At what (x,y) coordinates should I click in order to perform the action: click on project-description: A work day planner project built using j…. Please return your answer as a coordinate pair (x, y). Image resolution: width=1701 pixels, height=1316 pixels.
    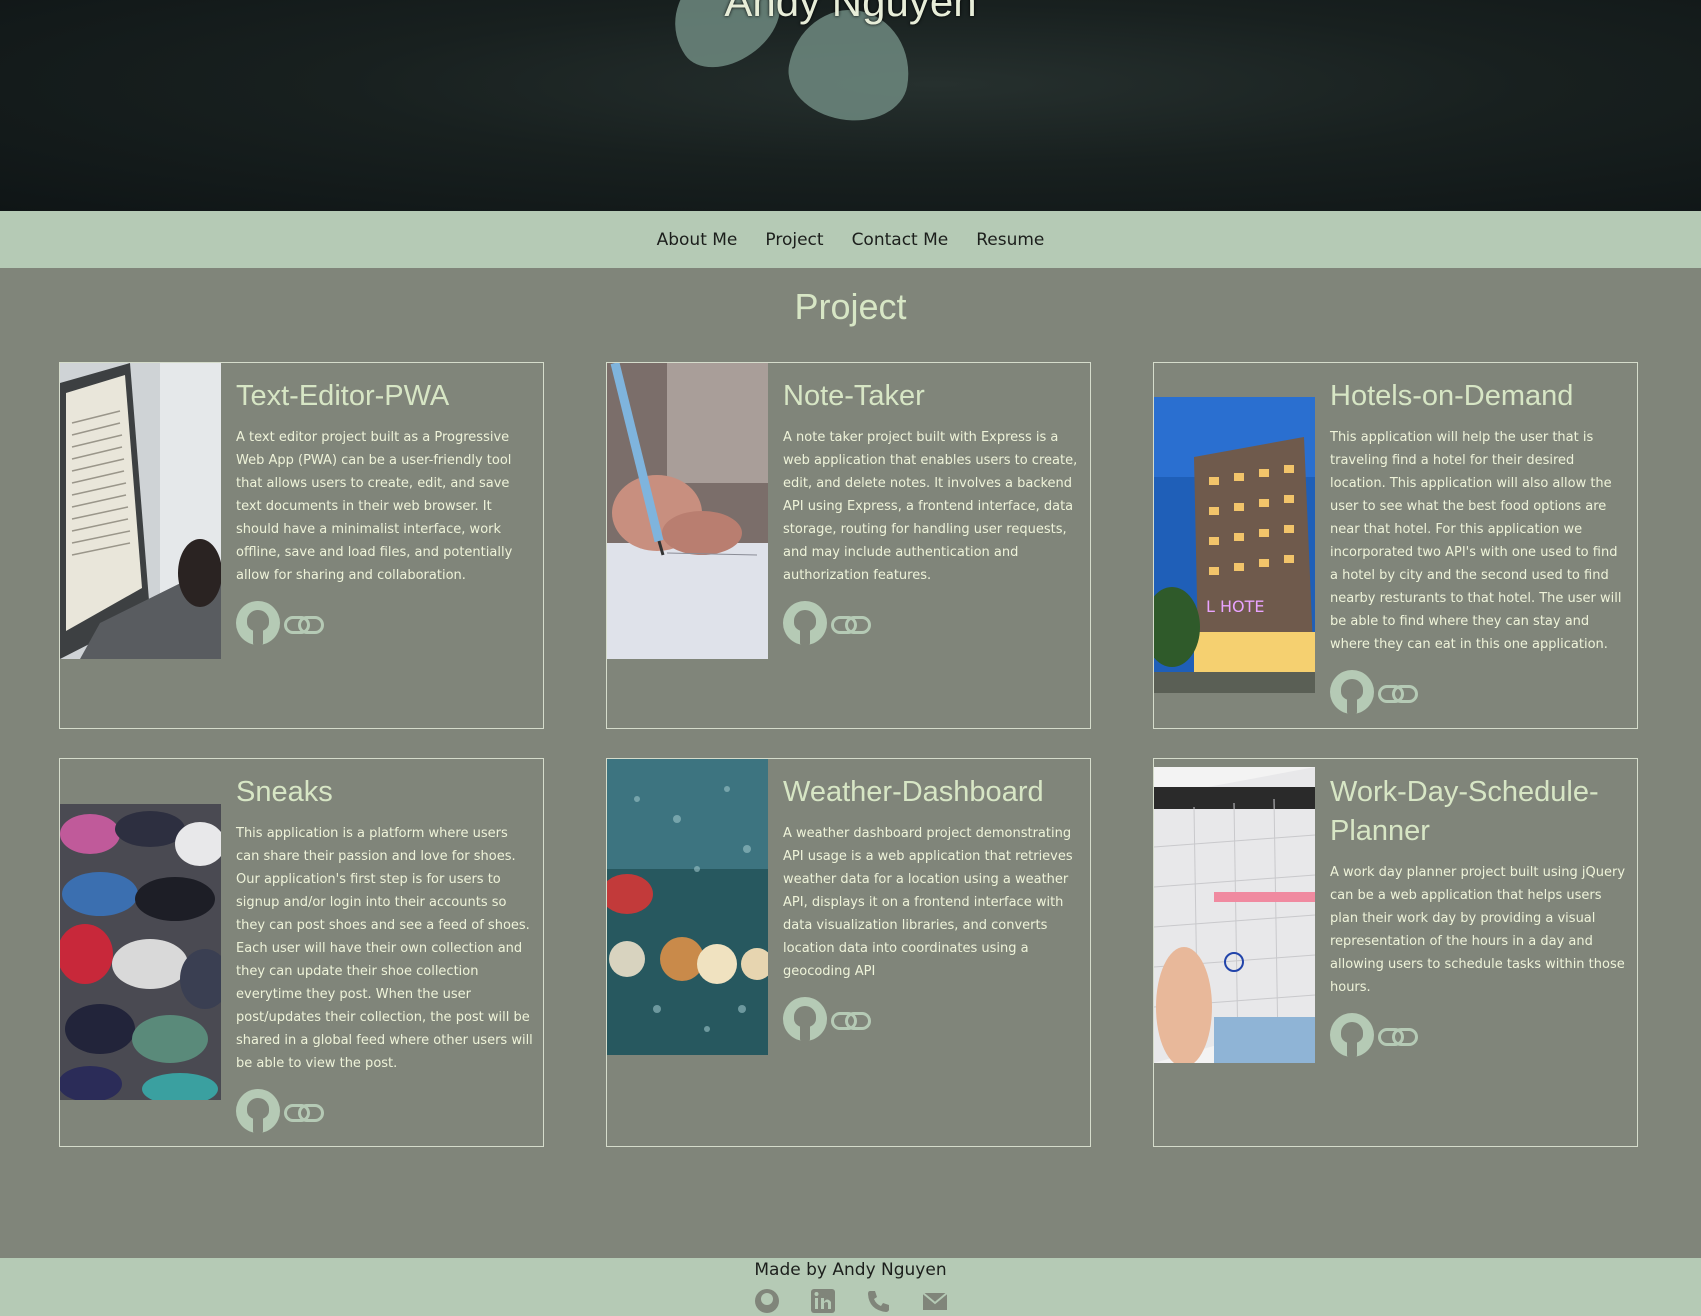
    Looking at the image, I should click on (1478, 930).